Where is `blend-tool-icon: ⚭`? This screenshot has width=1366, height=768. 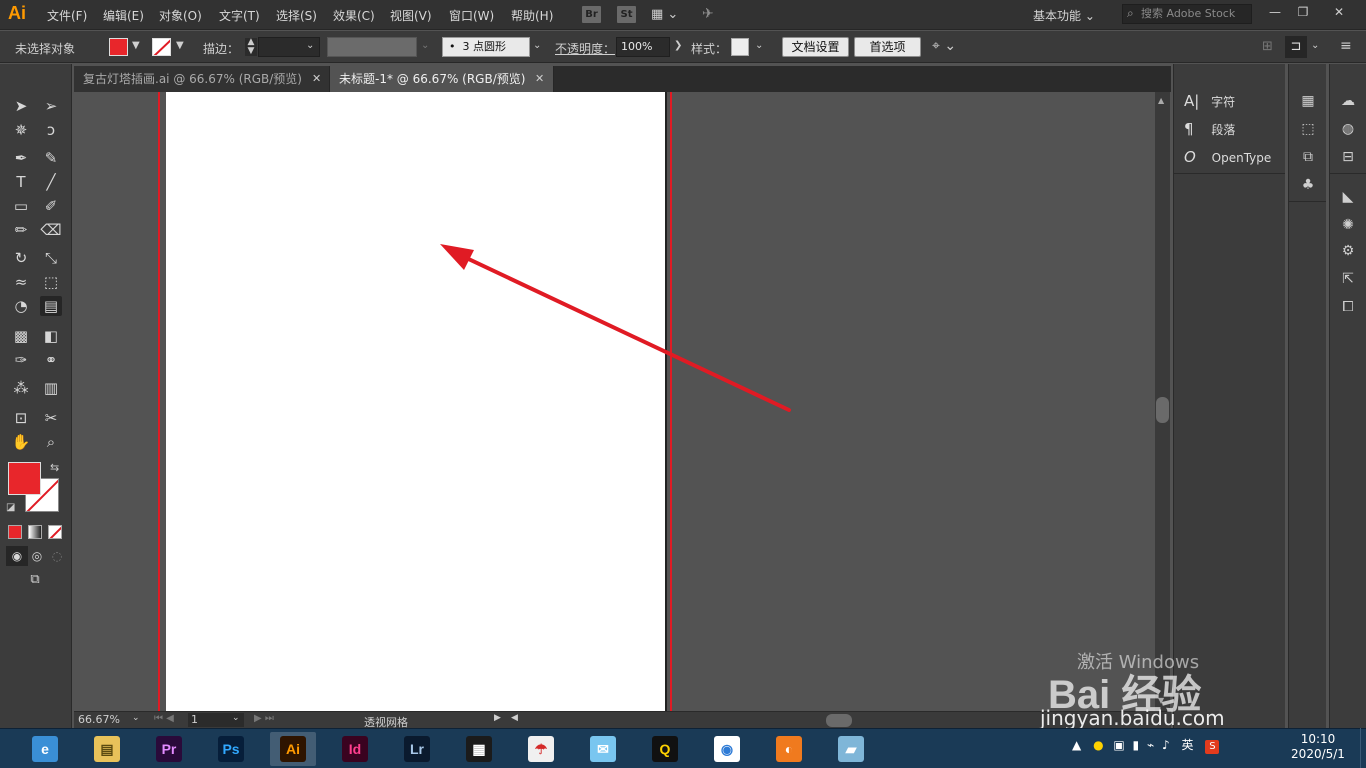 blend-tool-icon: ⚭ is located at coordinates (51, 360).